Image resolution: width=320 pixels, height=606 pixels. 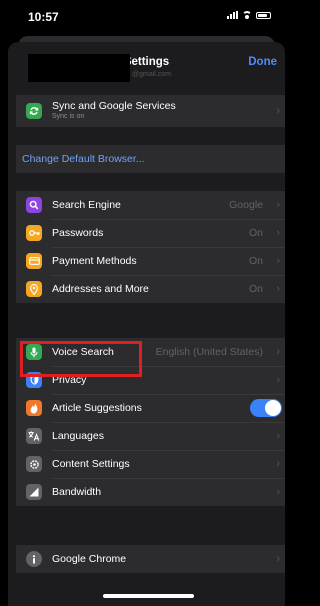 I want to click on addresses-row: Addresses and More On ›, so click(x=150, y=289).